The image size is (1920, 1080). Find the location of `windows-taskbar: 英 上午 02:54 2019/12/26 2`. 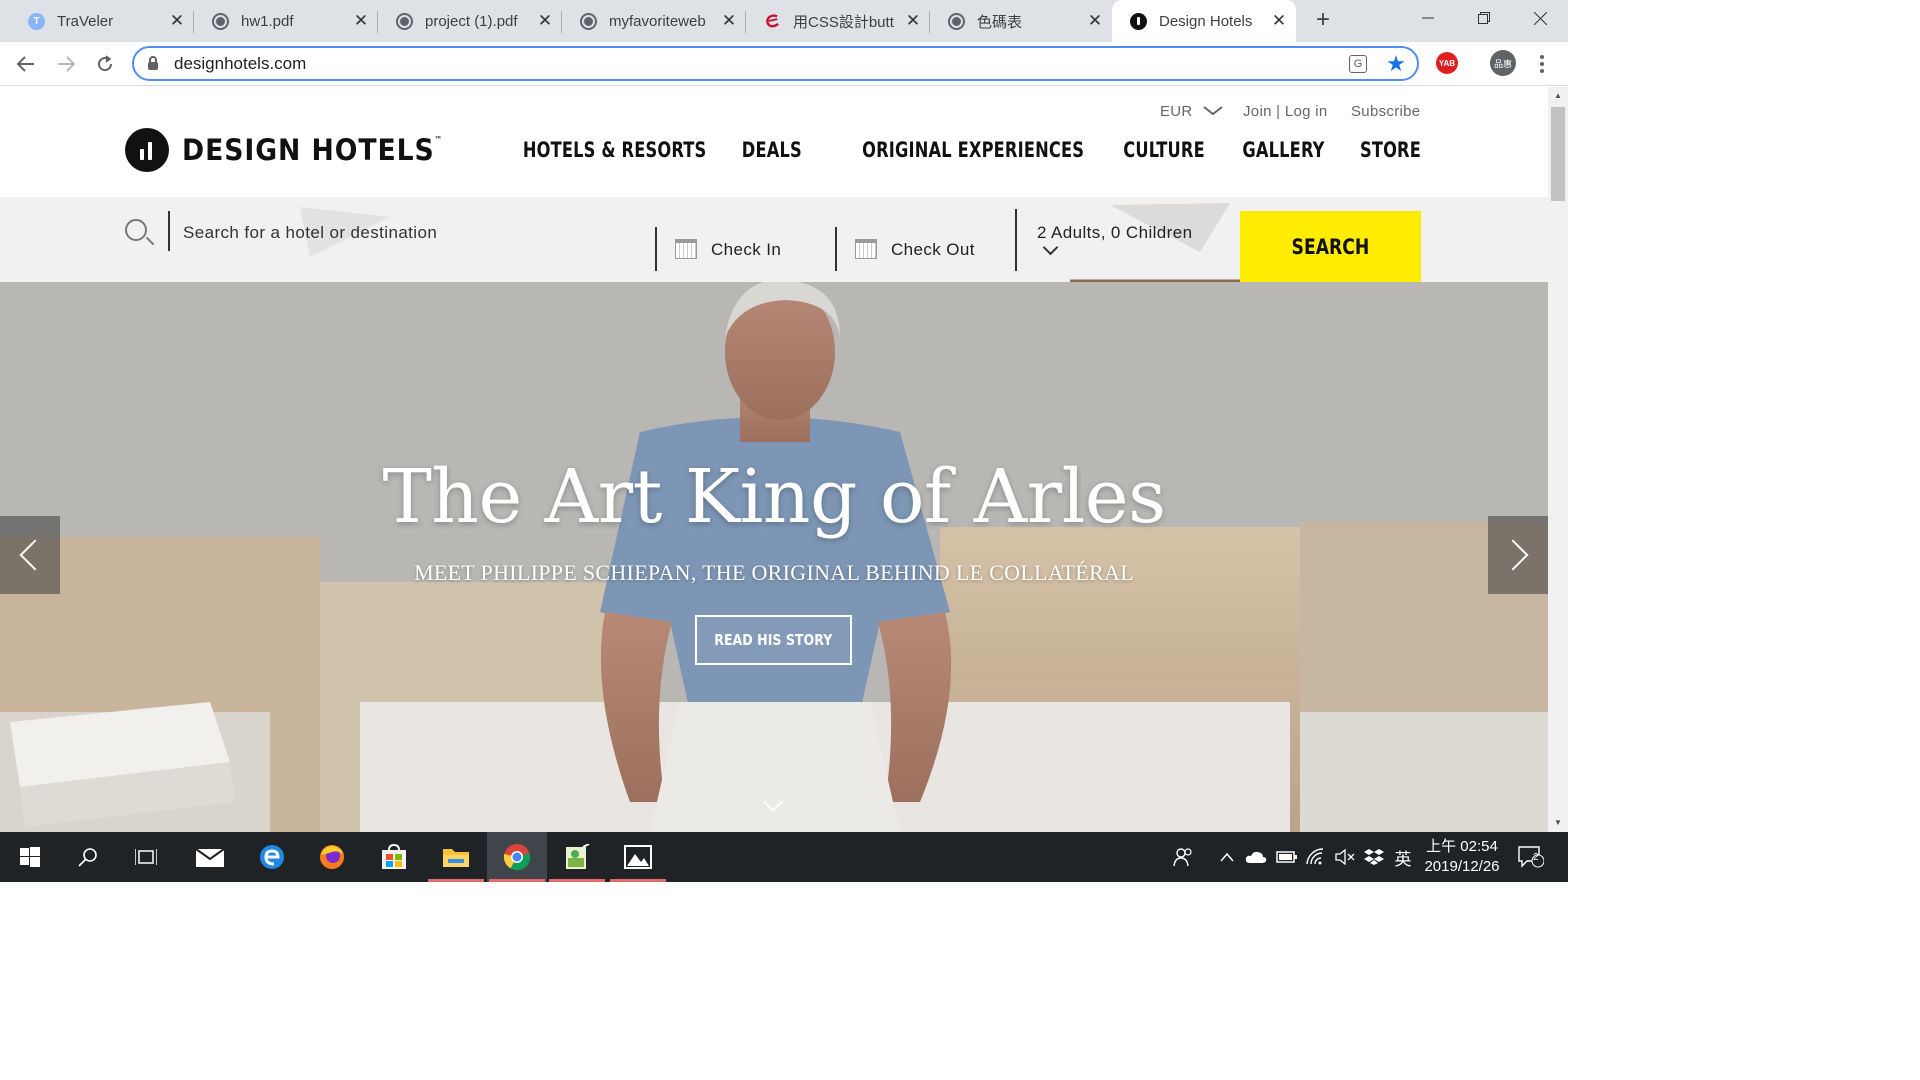

windows-taskbar: 英 上午 02:54 2019/12/26 2 is located at coordinates (784, 857).